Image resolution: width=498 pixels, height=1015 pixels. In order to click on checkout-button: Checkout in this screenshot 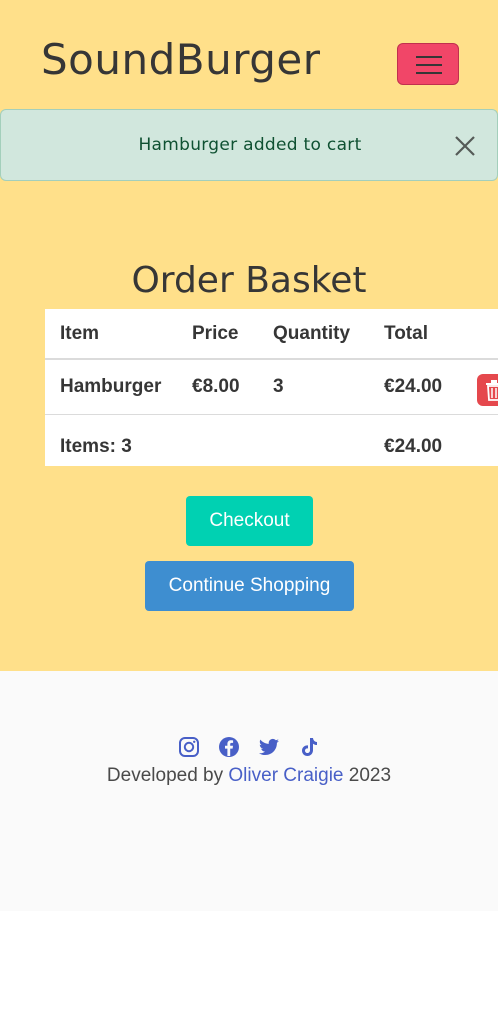, I will do `click(249, 521)`.